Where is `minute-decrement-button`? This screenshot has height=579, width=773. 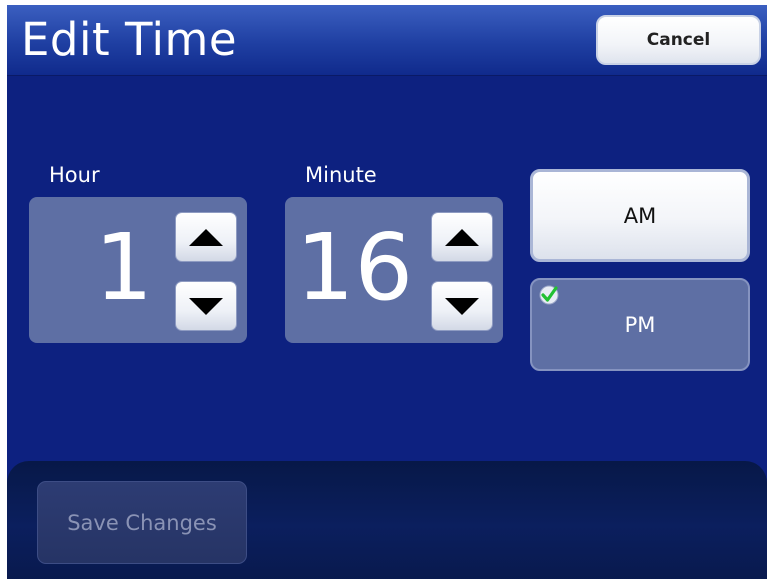
minute-decrement-button is located at coordinates (462, 306).